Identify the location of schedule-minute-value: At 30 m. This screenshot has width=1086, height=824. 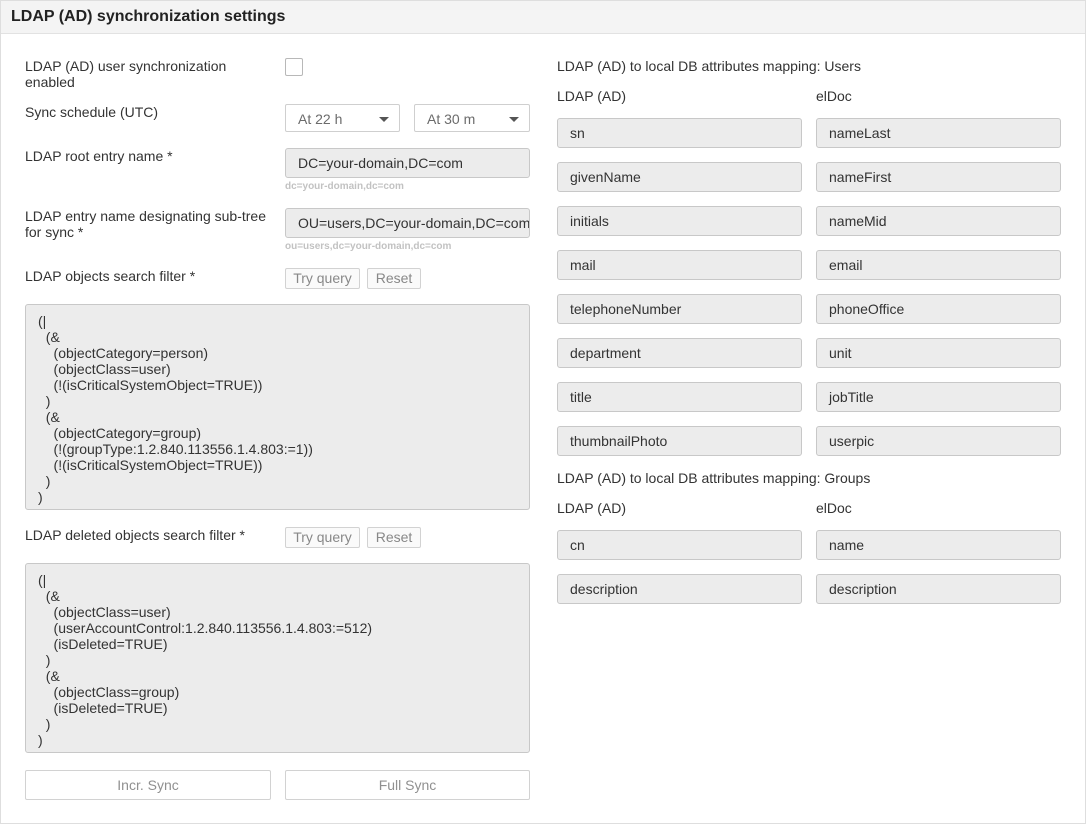
(451, 119).